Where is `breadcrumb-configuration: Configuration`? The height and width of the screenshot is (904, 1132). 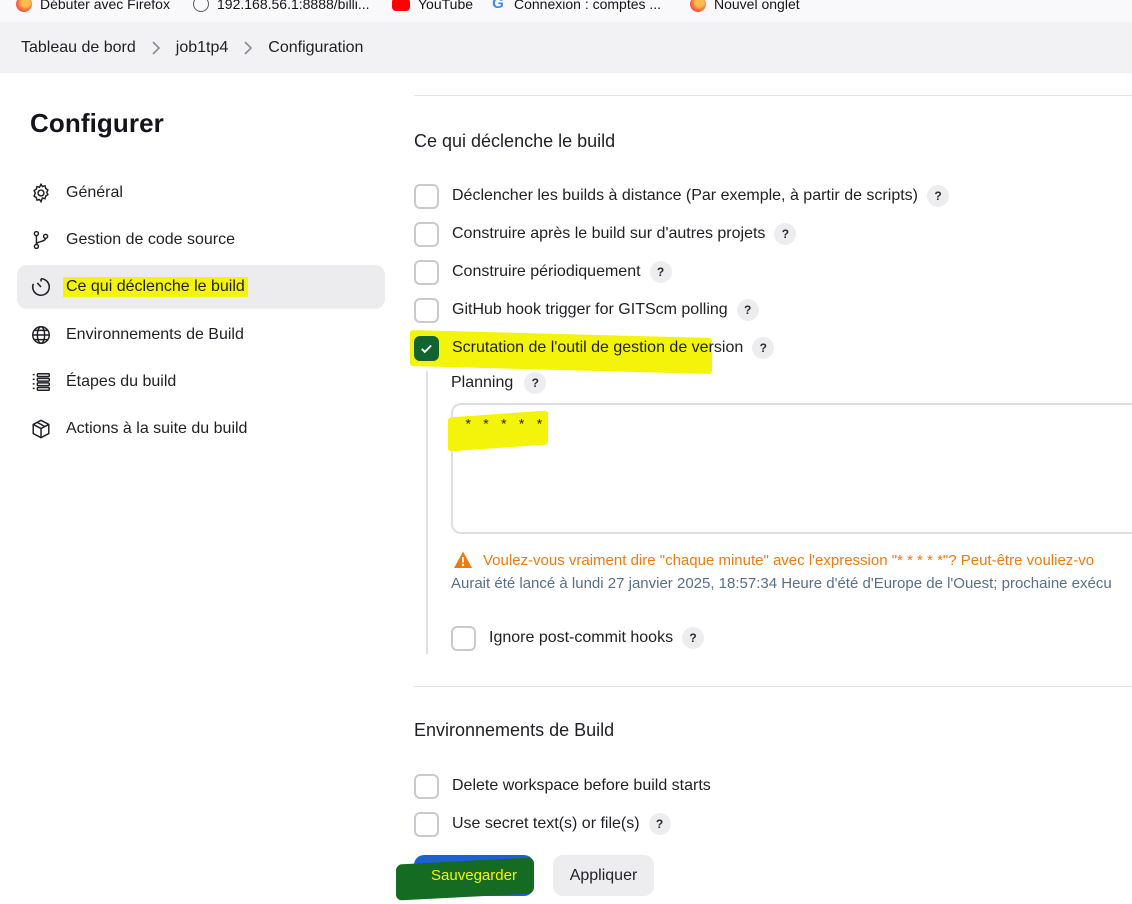 breadcrumb-configuration: Configuration is located at coordinates (315, 48).